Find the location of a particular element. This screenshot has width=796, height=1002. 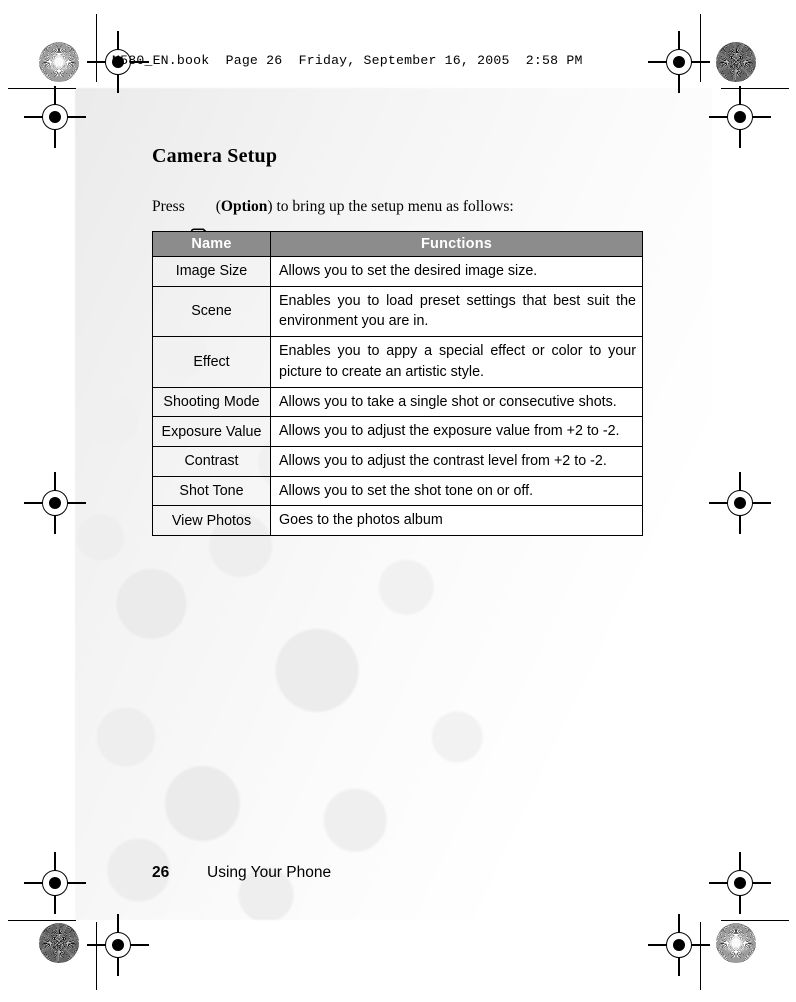

setting-name: Image Size is located at coordinates (211, 271).